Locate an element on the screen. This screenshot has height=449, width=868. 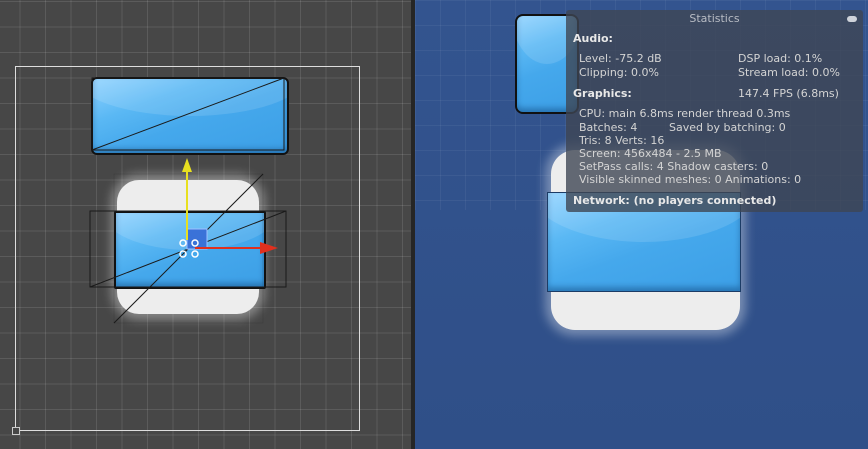
canvas-corner-handle is located at coordinates (16, 431).